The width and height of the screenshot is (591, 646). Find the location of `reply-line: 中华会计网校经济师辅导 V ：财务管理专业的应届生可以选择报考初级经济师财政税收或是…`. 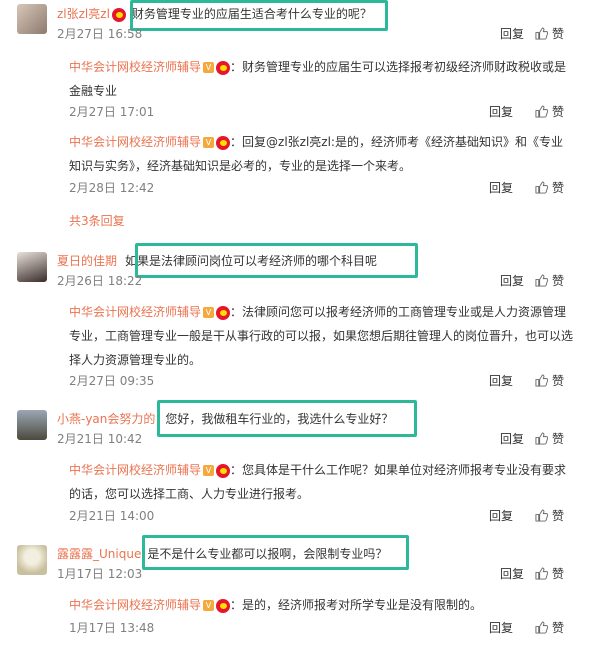

reply-line: 中华会计网校经济师辅导 V ：财务管理专业的应届生可以选择报考初级经济师财政税收或是… is located at coordinates (319, 79).